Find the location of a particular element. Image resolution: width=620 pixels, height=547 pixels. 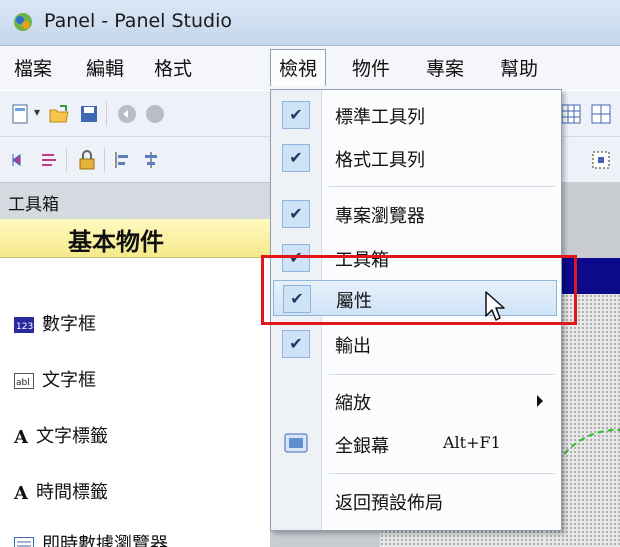

grid-icon is located at coordinates (571, 114).